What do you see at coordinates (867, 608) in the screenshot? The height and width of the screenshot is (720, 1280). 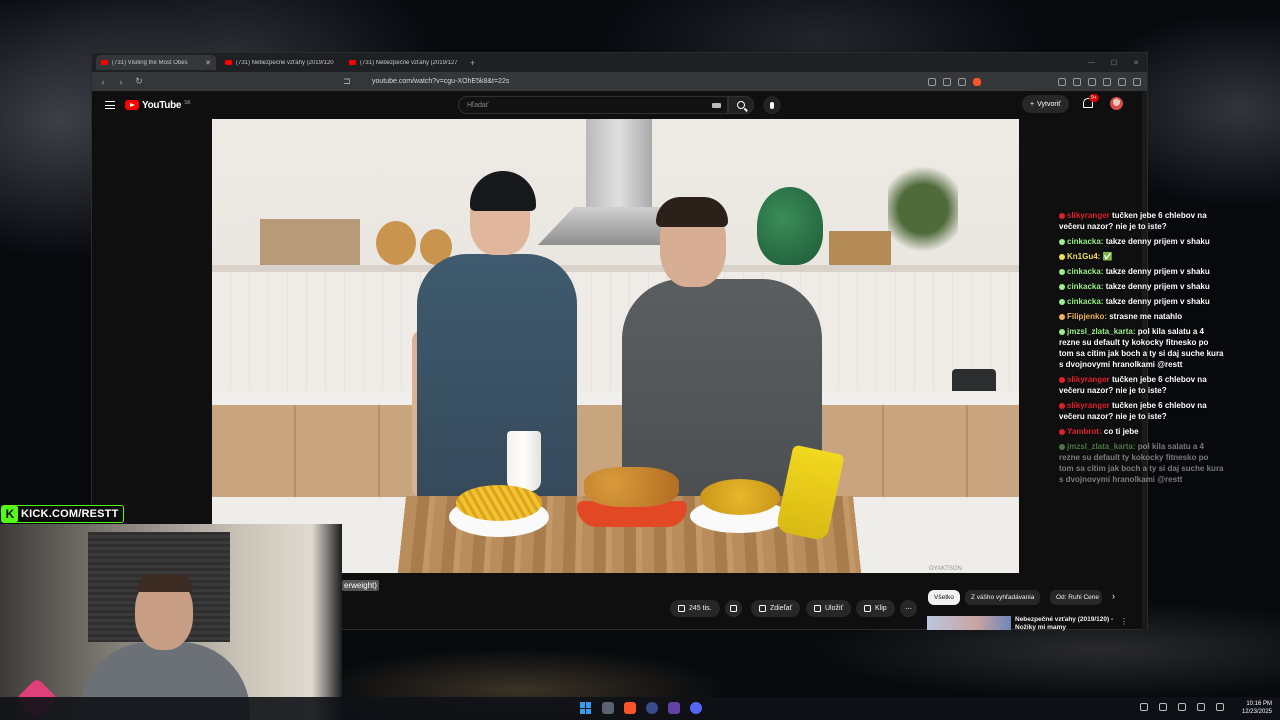 I see `scissors-icon` at bounding box center [867, 608].